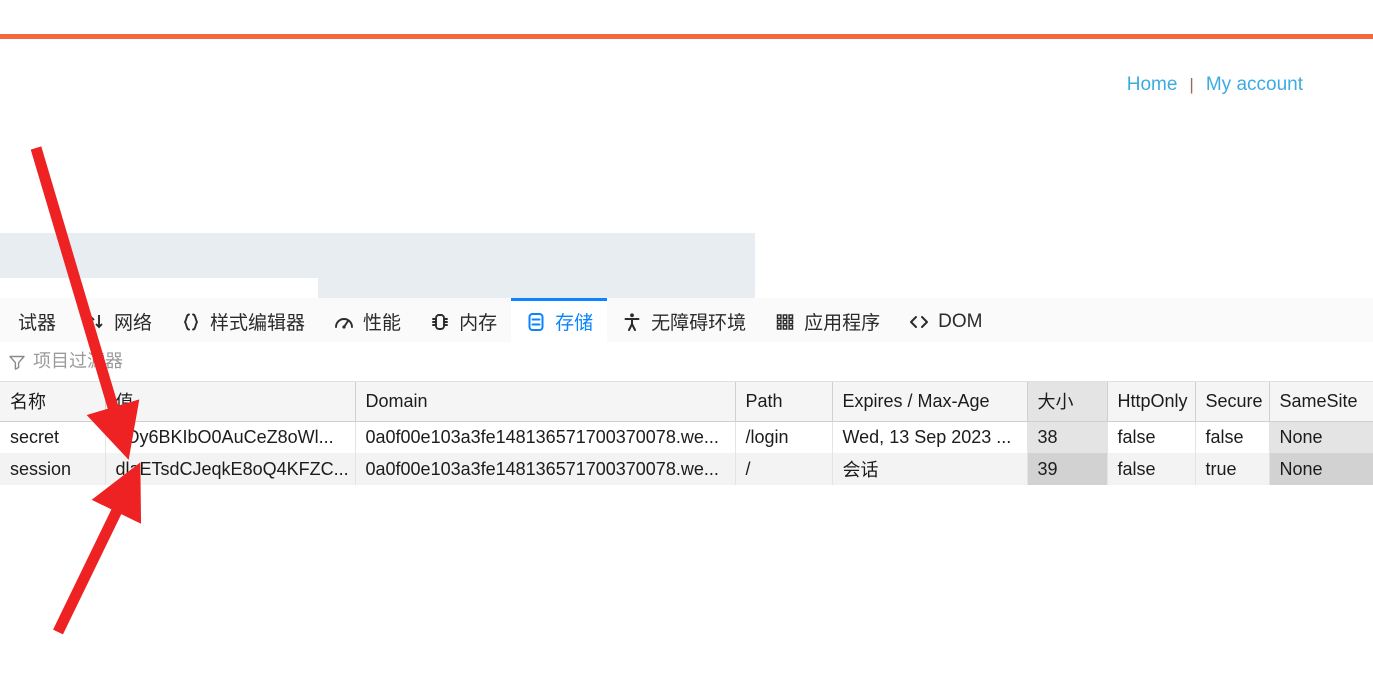 Image resolution: width=1373 pixels, height=685 pixels. I want to click on storage-icon, so click(536, 322).